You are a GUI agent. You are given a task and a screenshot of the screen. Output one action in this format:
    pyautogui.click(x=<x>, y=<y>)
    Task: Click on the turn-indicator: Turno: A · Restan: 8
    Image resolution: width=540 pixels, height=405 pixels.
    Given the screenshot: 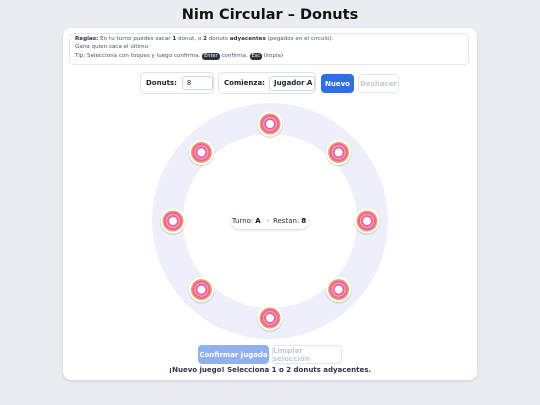 What is the action you would take?
    pyautogui.click(x=270, y=220)
    